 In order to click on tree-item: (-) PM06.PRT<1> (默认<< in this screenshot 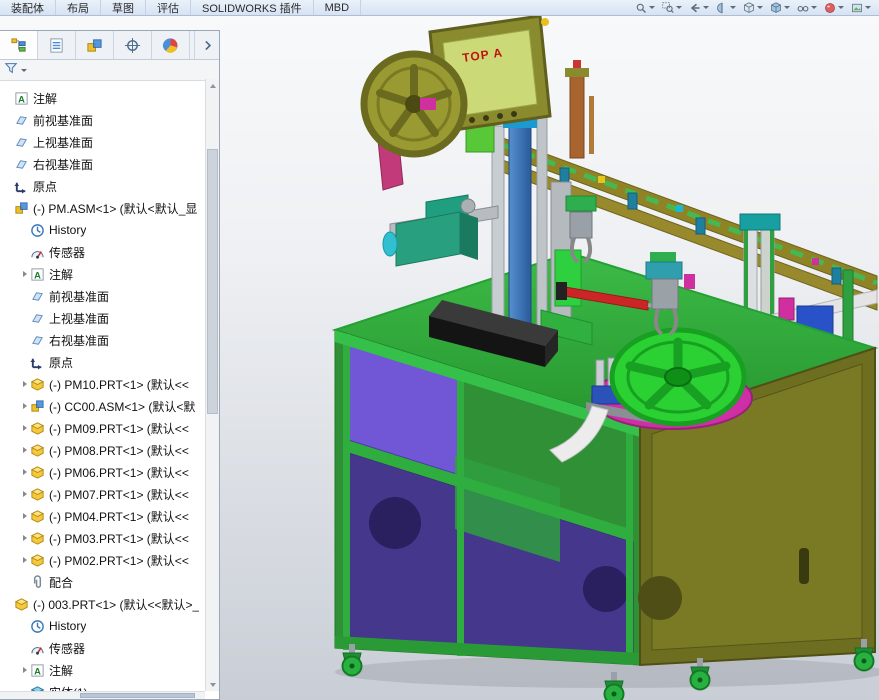, I will do `click(101, 472)`.